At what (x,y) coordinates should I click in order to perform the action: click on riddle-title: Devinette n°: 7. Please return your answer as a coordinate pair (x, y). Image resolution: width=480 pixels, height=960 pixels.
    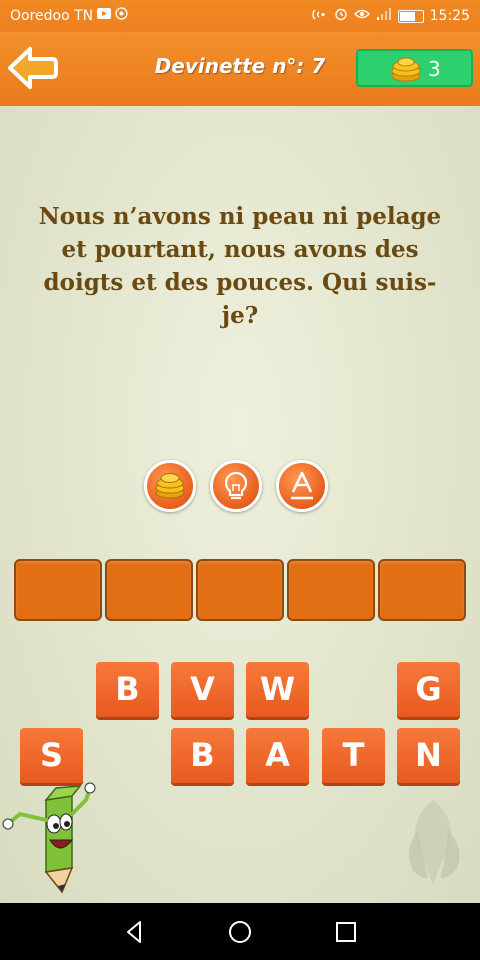
    Looking at the image, I should click on (240, 66).